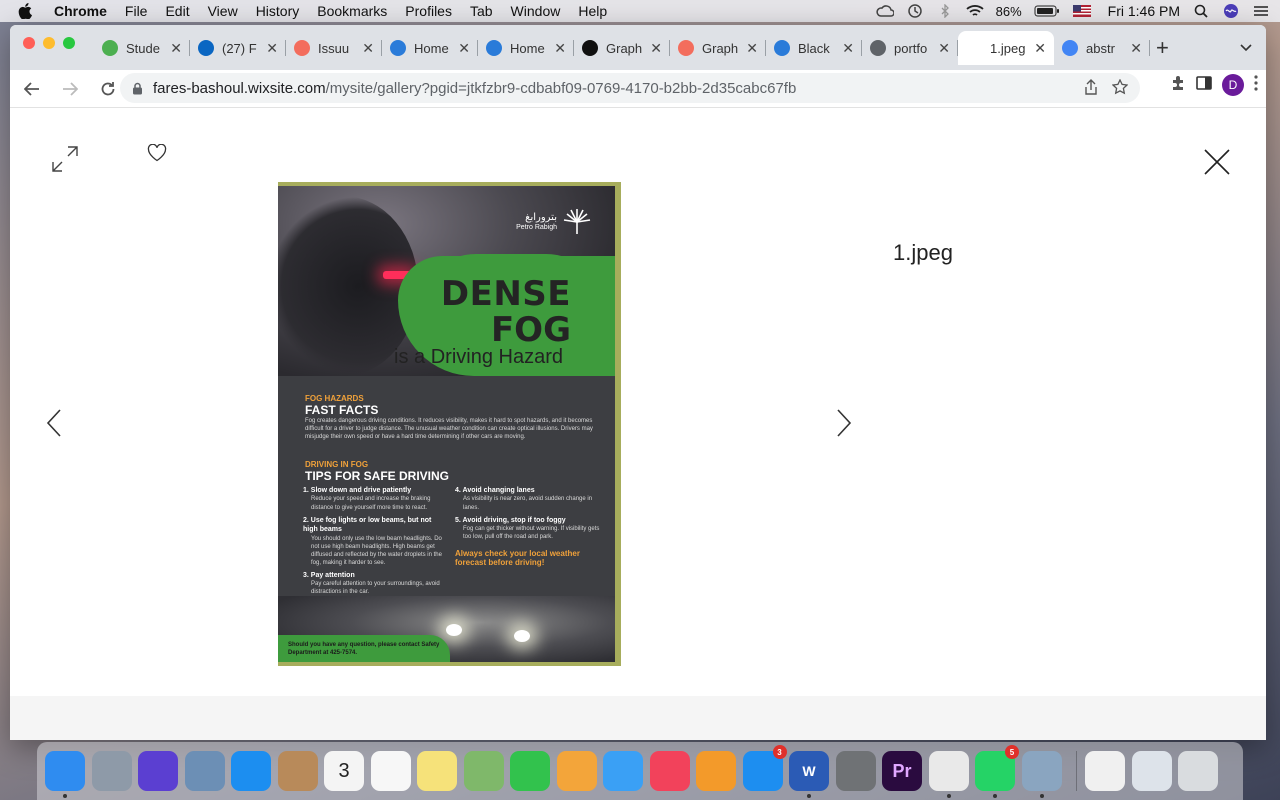 The image size is (1280, 800). I want to click on maps-icon, so click(483, 771).